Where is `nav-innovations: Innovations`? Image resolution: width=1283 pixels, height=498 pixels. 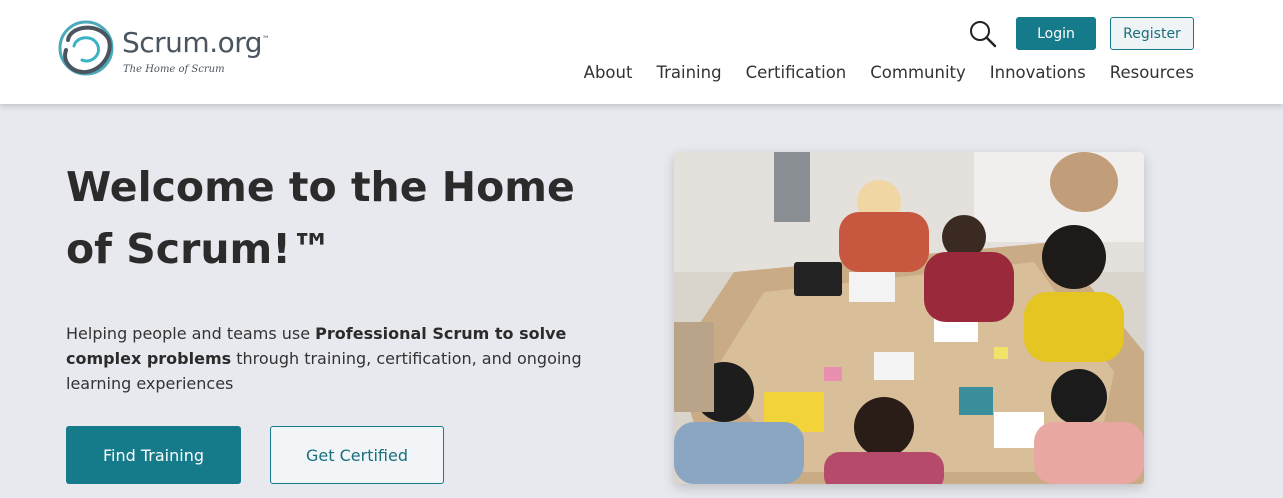
nav-innovations: Innovations is located at coordinates (1038, 72).